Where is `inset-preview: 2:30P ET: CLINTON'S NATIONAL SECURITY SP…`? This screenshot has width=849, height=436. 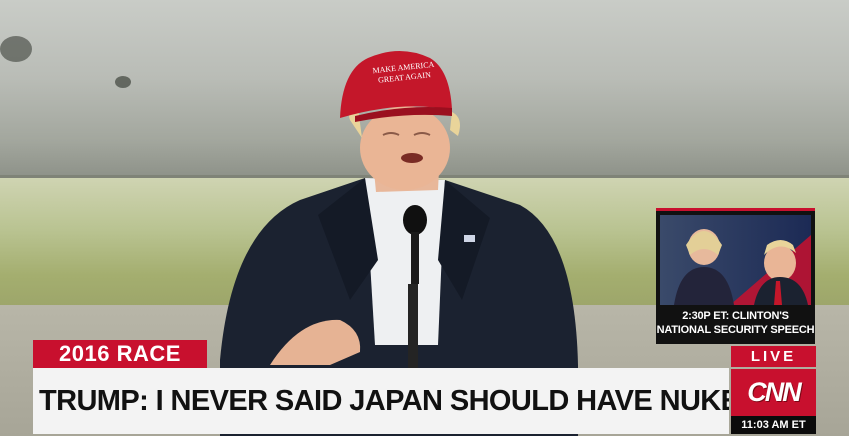
inset-preview: 2:30P ET: CLINTON'S NATIONAL SECURITY SP… is located at coordinates (735, 276).